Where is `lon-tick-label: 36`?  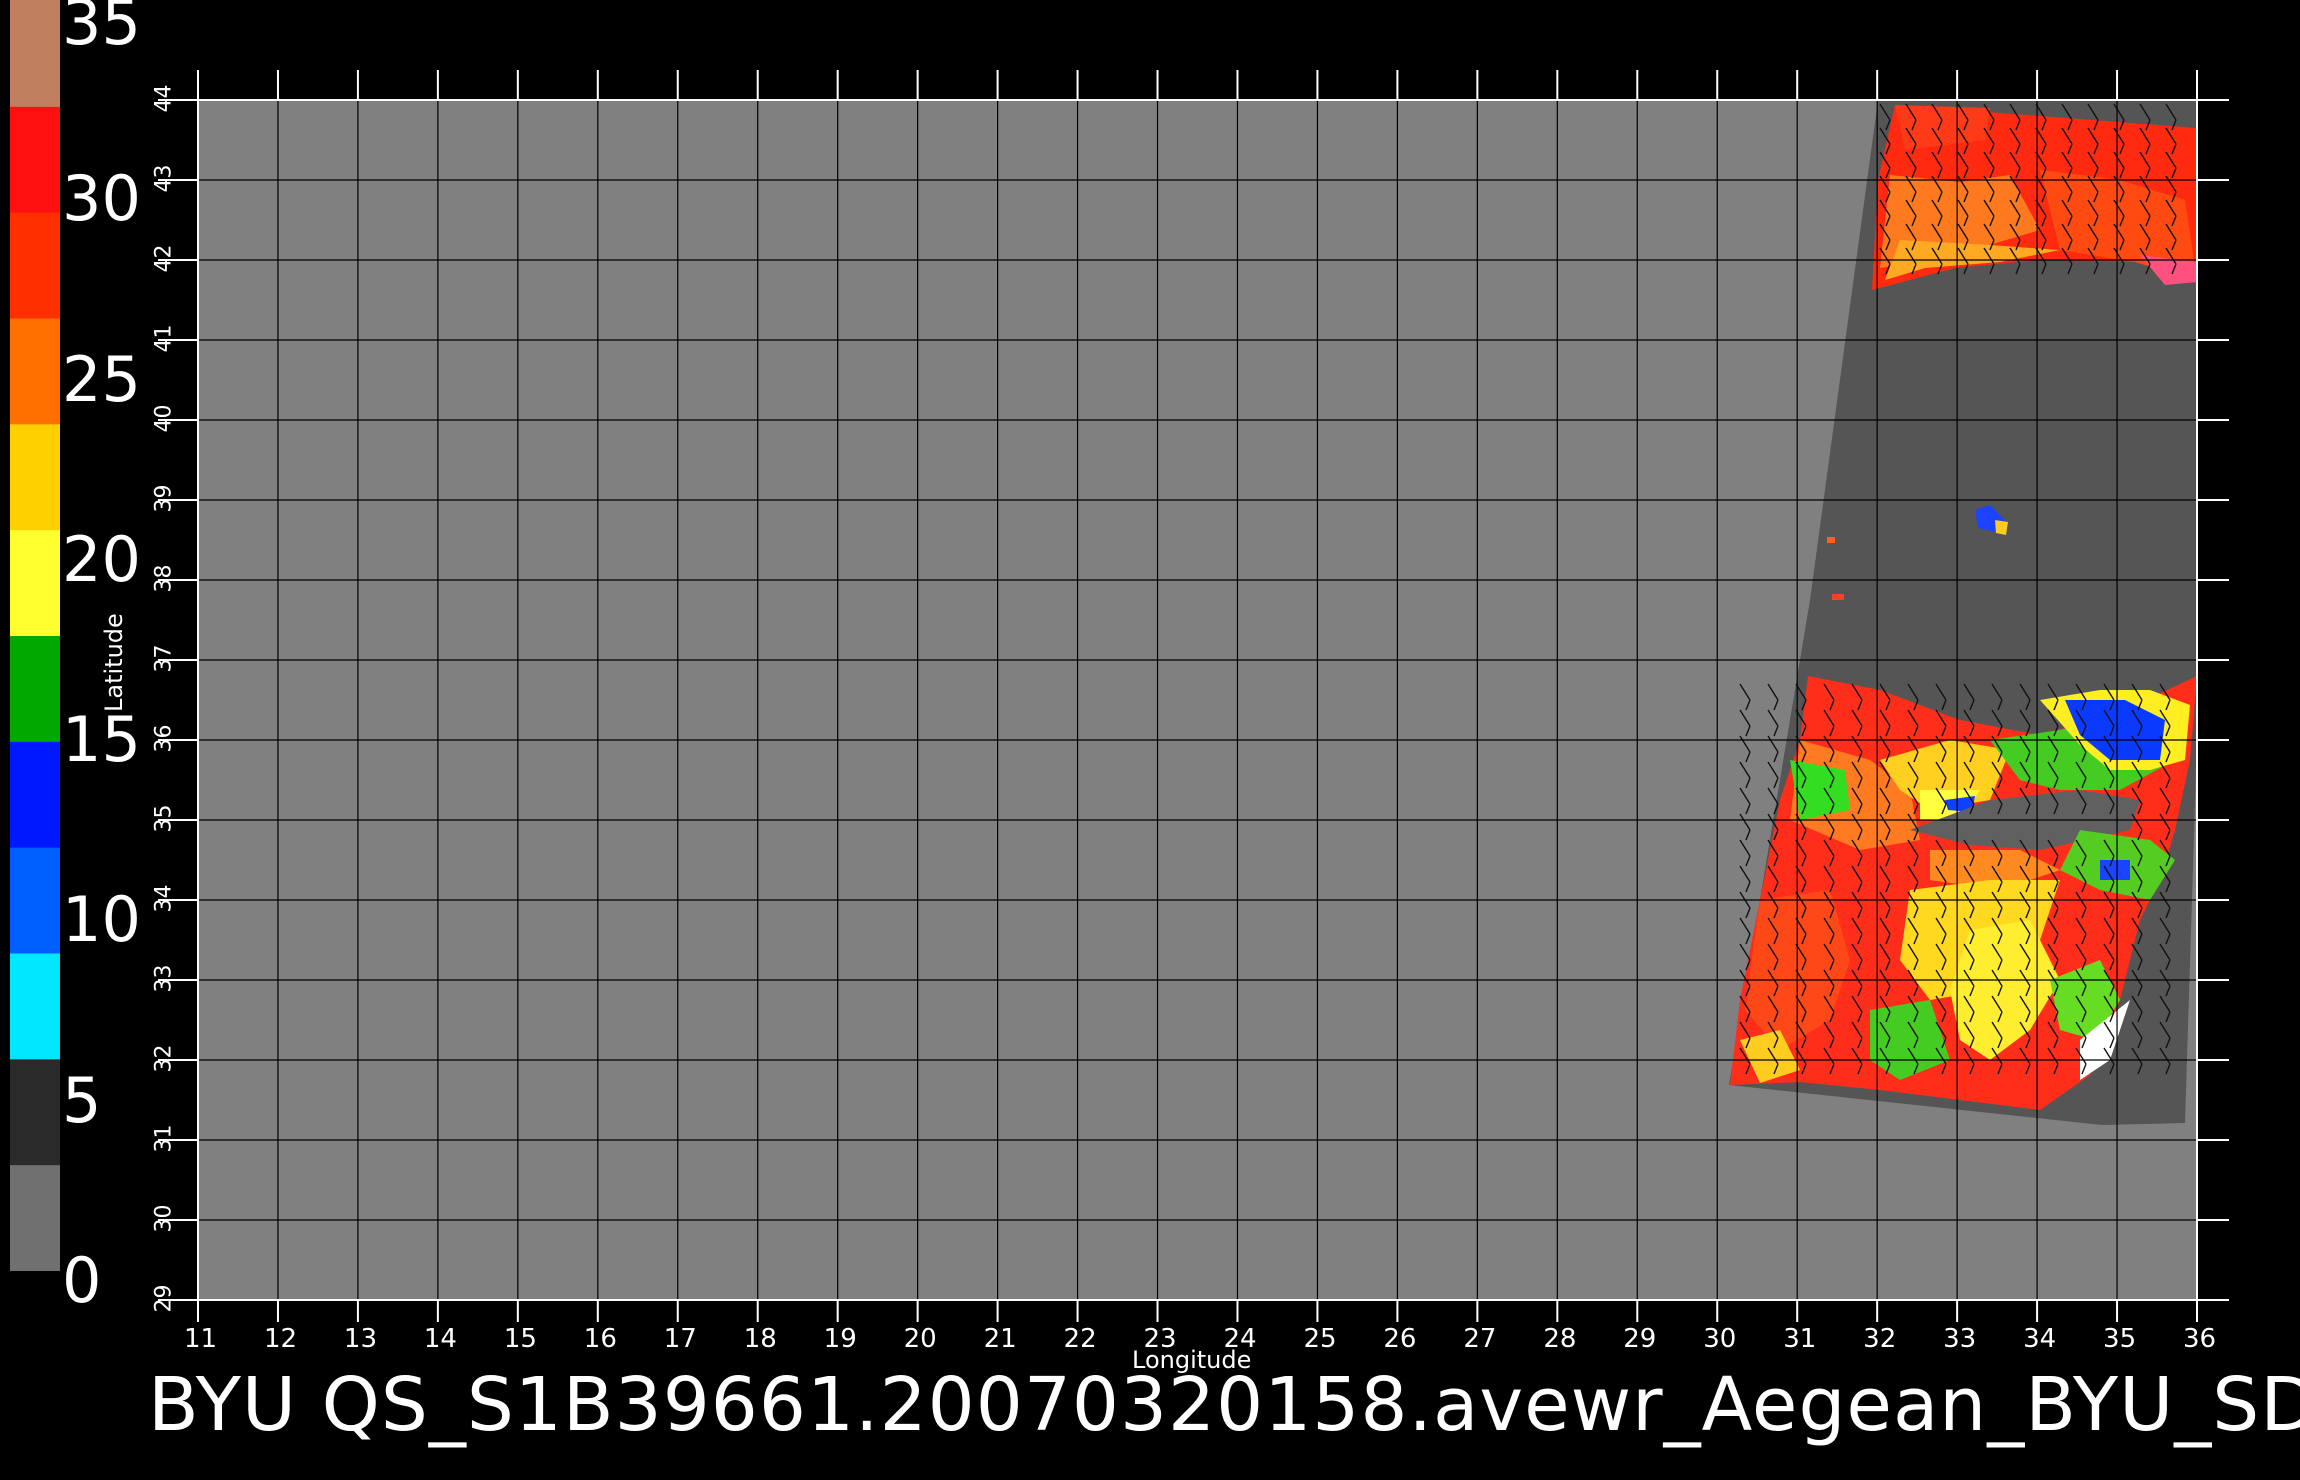 lon-tick-label: 36 is located at coordinates (2200, 1339).